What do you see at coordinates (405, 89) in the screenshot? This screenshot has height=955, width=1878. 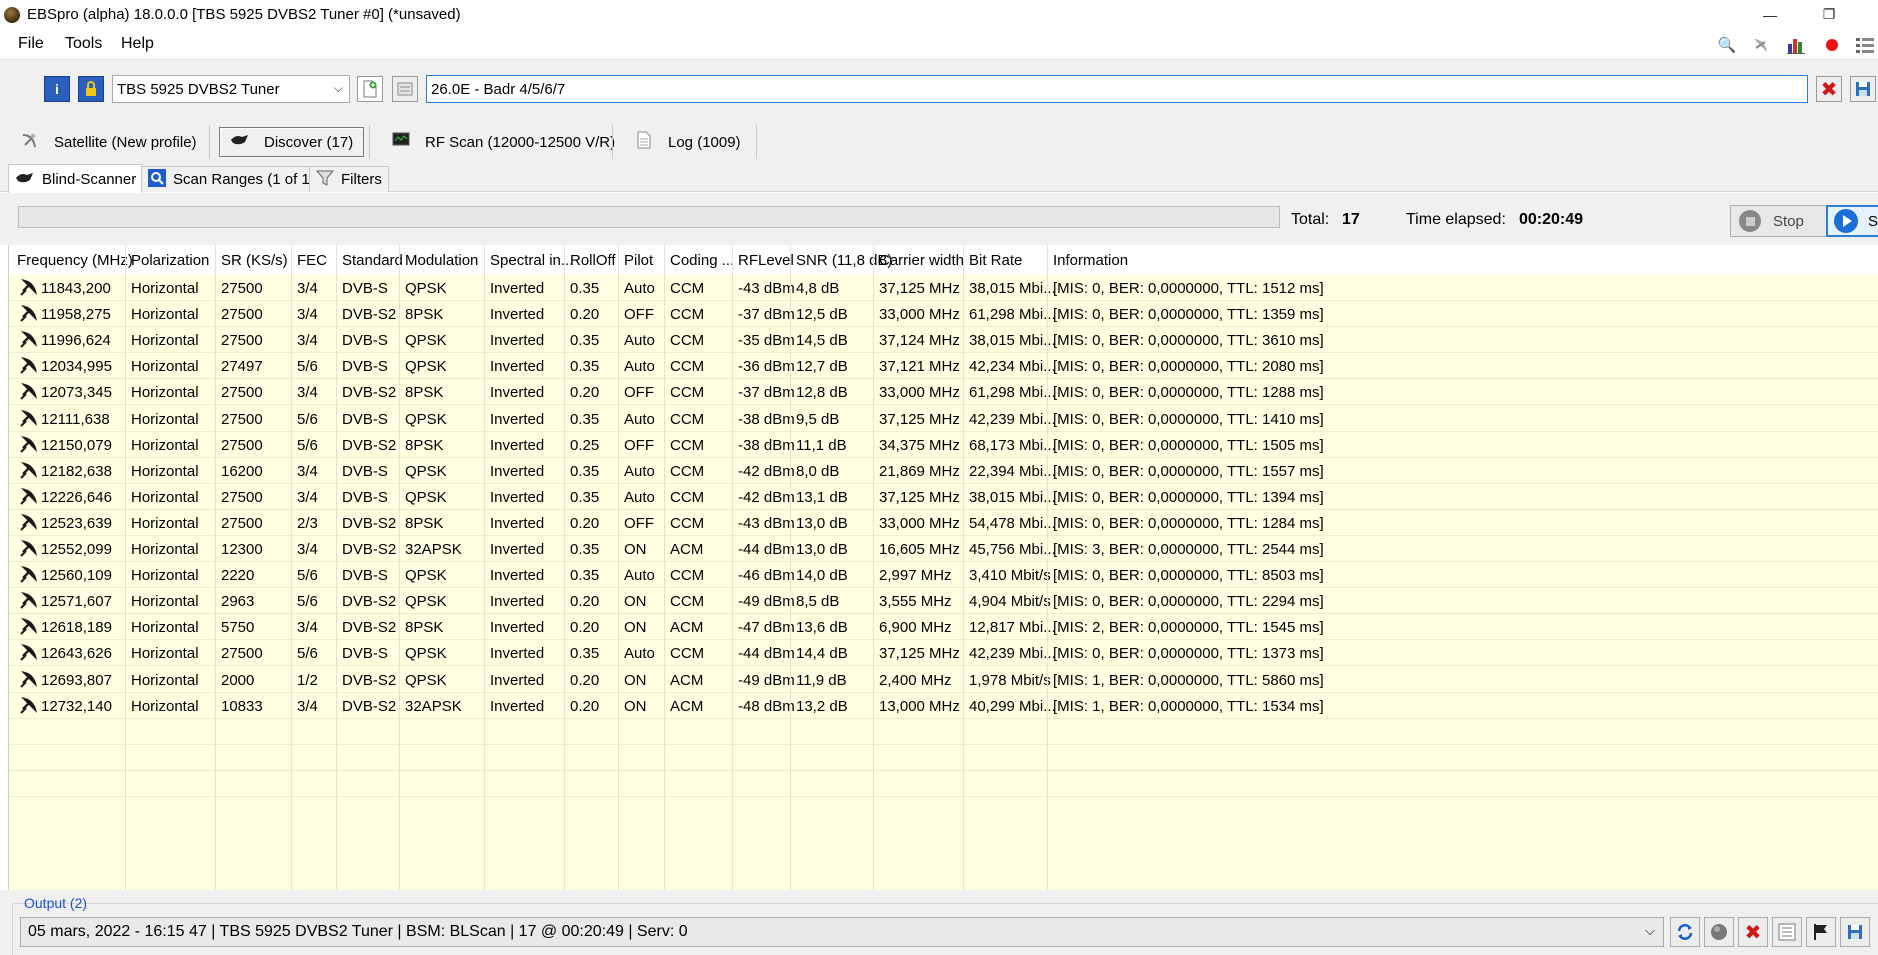 I see `properties-icon` at bounding box center [405, 89].